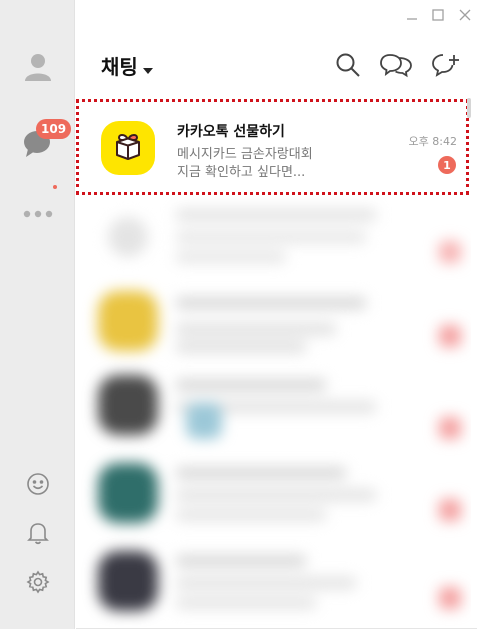 This screenshot has width=477, height=629. I want to click on sidebar-item-more, so click(37, 213).